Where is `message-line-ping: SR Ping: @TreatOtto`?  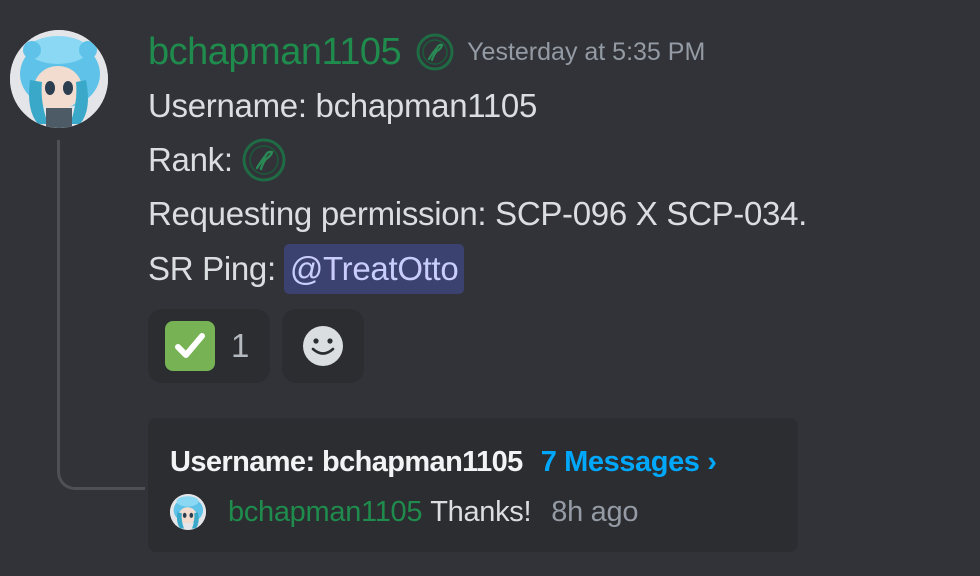
message-line-ping: SR Ping: @TreatOtto is located at coordinates (306, 269).